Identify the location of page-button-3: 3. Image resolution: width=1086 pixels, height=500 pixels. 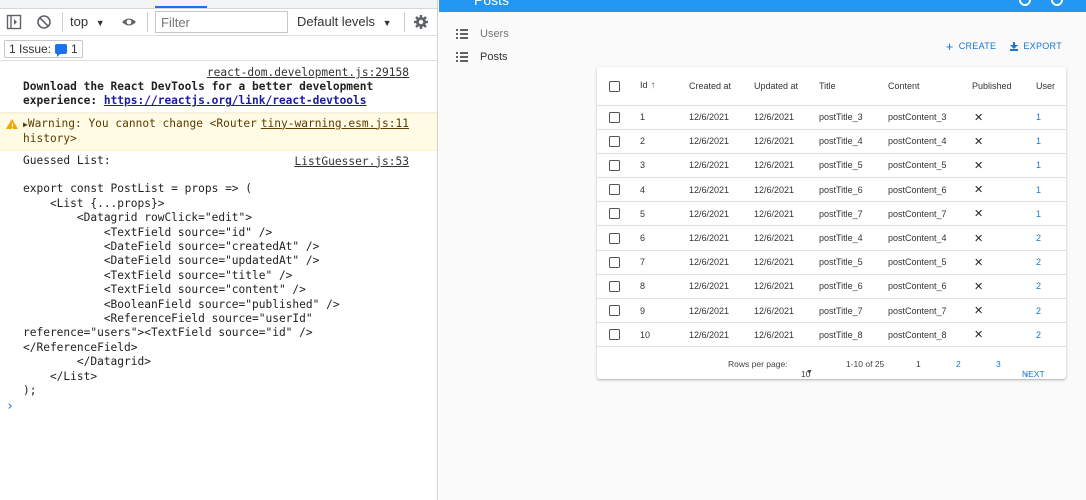
(998, 364).